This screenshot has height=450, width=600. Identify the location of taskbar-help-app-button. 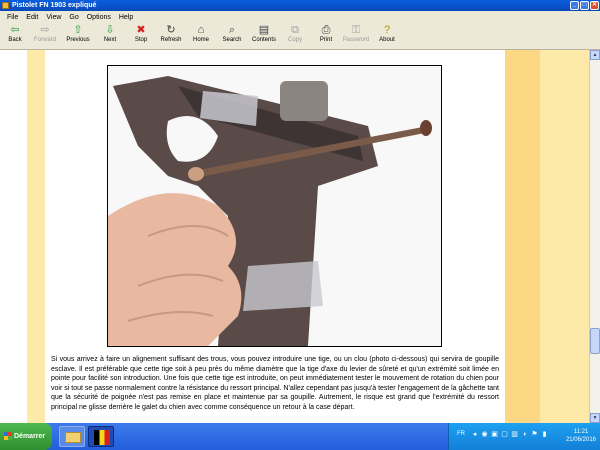
(101, 436).